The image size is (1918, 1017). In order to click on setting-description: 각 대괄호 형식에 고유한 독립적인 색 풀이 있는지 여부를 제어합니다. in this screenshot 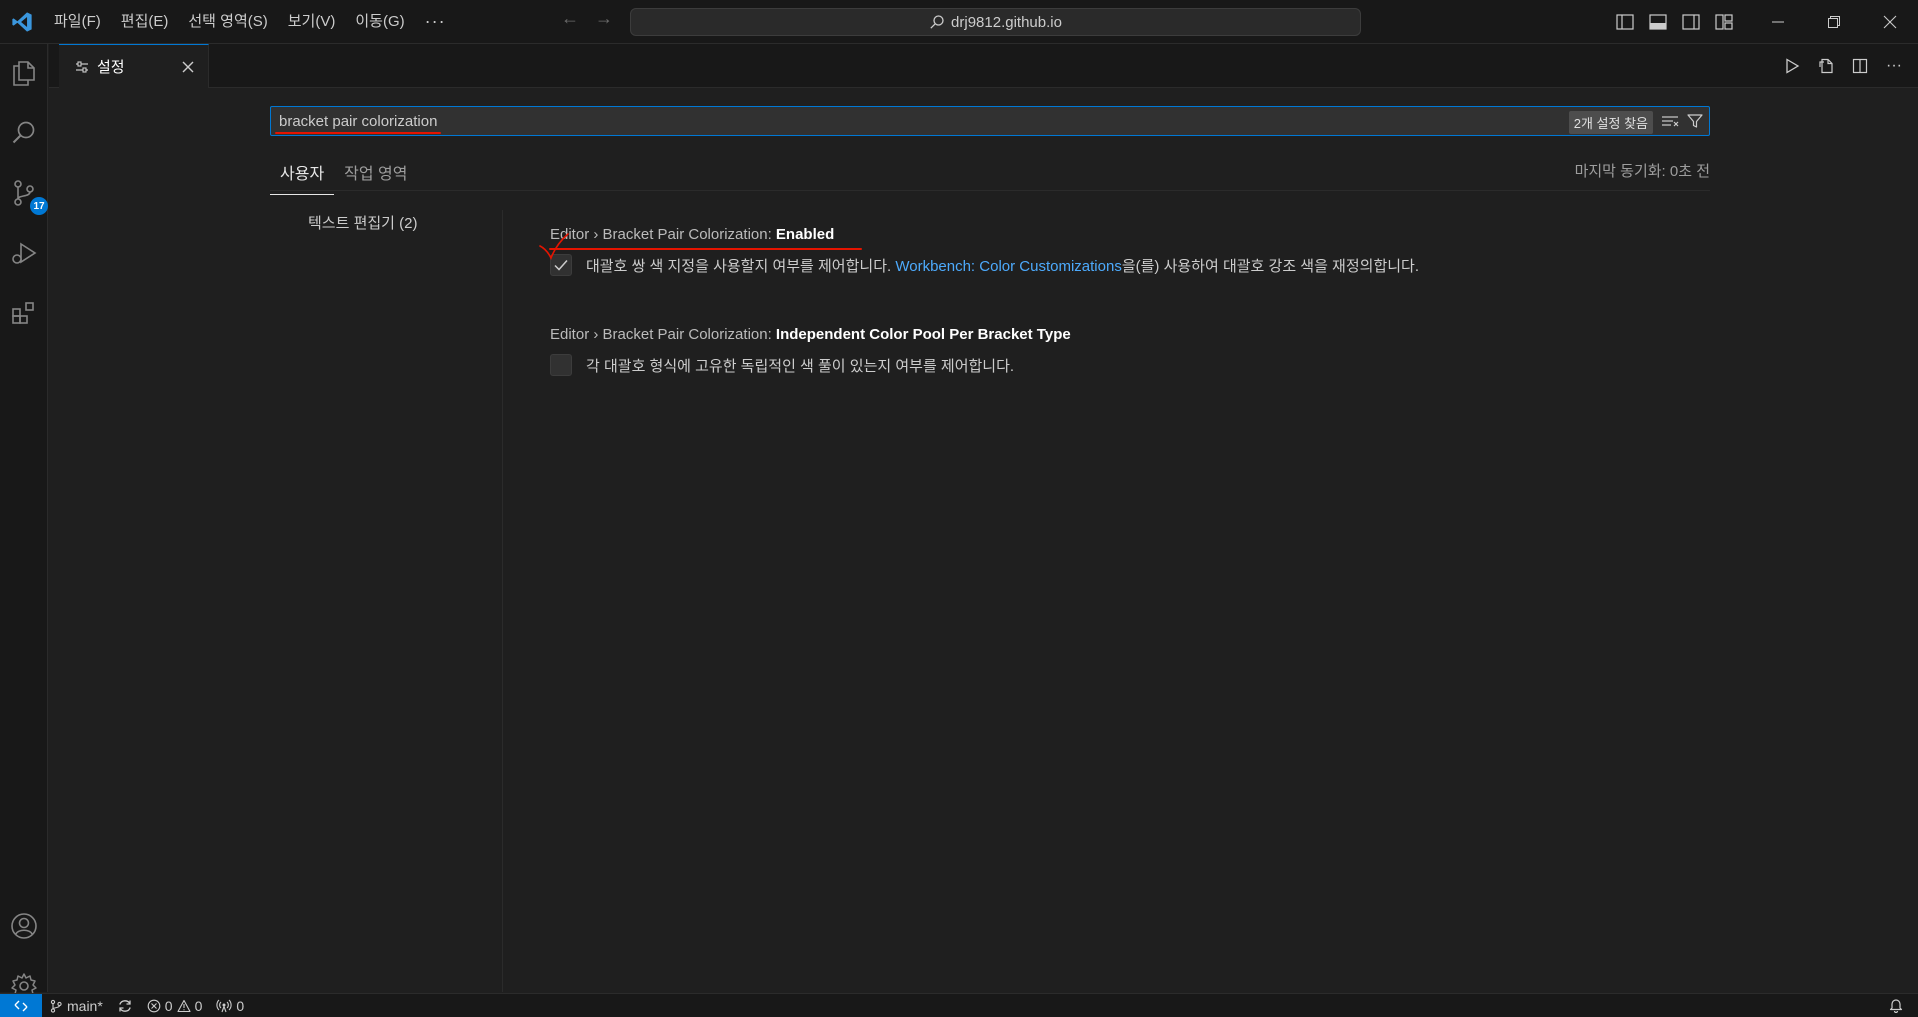, I will do `click(800, 366)`.